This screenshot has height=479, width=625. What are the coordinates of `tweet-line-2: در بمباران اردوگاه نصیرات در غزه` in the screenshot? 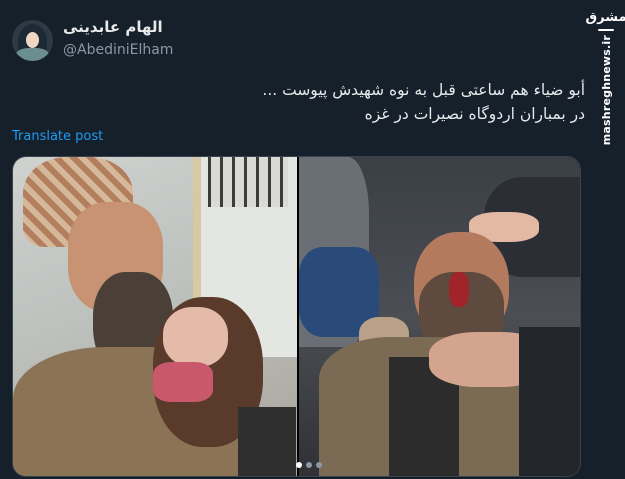 It's located at (474, 114).